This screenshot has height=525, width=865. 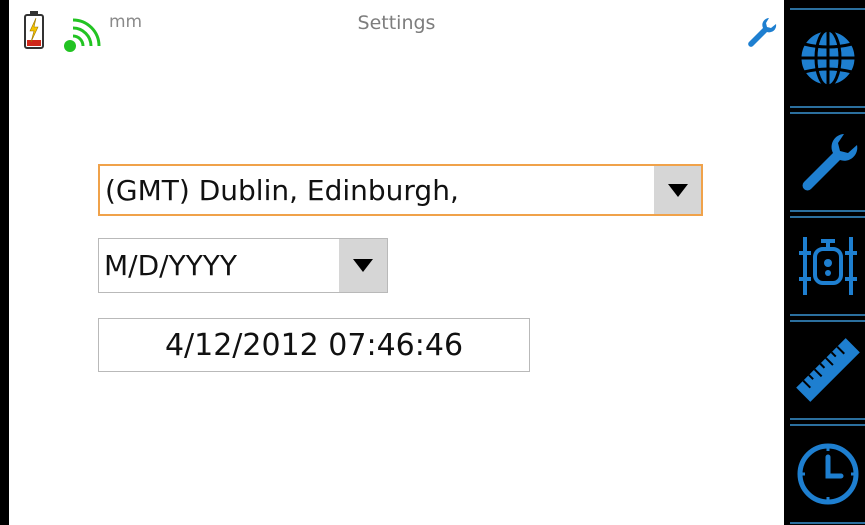 I want to click on timezone-dropdown-button, so click(x=677, y=190).